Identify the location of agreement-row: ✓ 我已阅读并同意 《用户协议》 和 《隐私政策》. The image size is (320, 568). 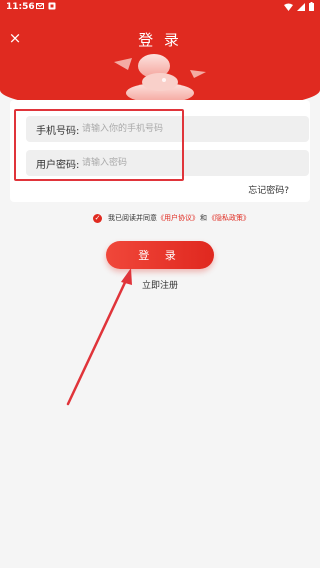
(171, 218).